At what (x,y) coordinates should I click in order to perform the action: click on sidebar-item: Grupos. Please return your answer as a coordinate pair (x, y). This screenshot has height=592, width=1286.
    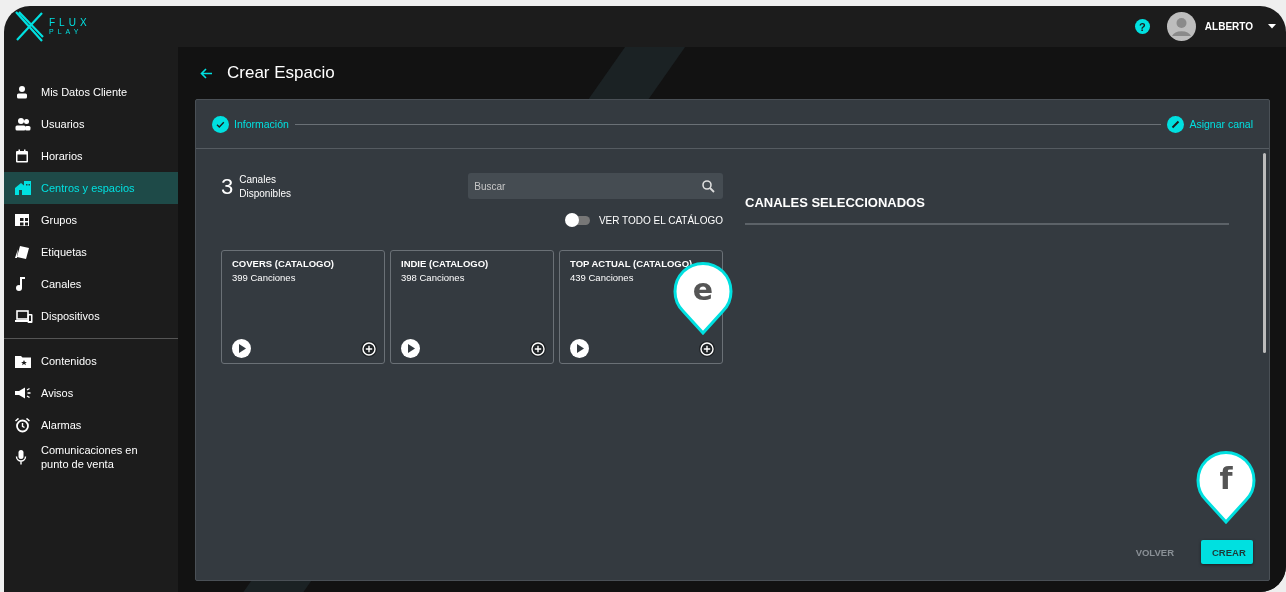
    Looking at the image, I should click on (91, 220).